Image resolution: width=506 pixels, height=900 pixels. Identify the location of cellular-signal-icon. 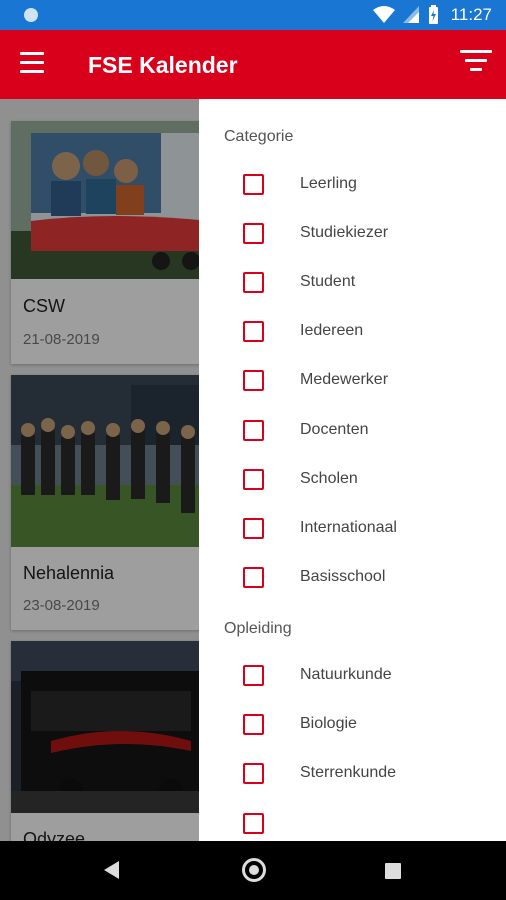
(410, 14).